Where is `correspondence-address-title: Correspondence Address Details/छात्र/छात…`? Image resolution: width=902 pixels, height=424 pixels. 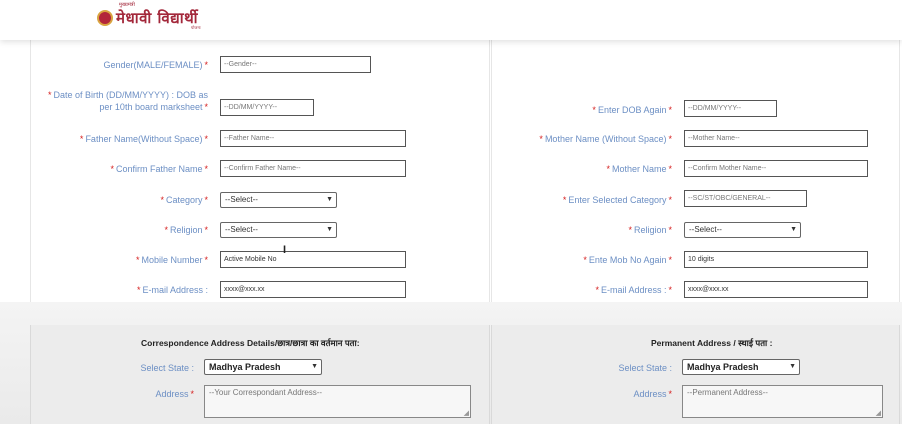 correspondence-address-title: Correspondence Address Details/छात्र/छात… is located at coordinates (250, 343).